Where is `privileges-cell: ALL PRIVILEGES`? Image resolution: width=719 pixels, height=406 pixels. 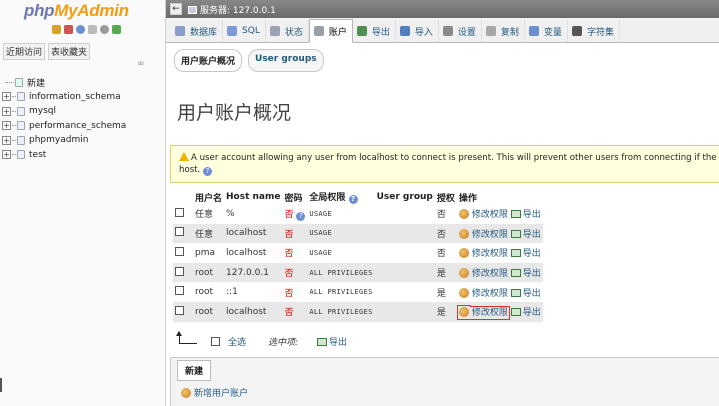
privileges-cell: ALL PRIVILEGES is located at coordinates (341, 311).